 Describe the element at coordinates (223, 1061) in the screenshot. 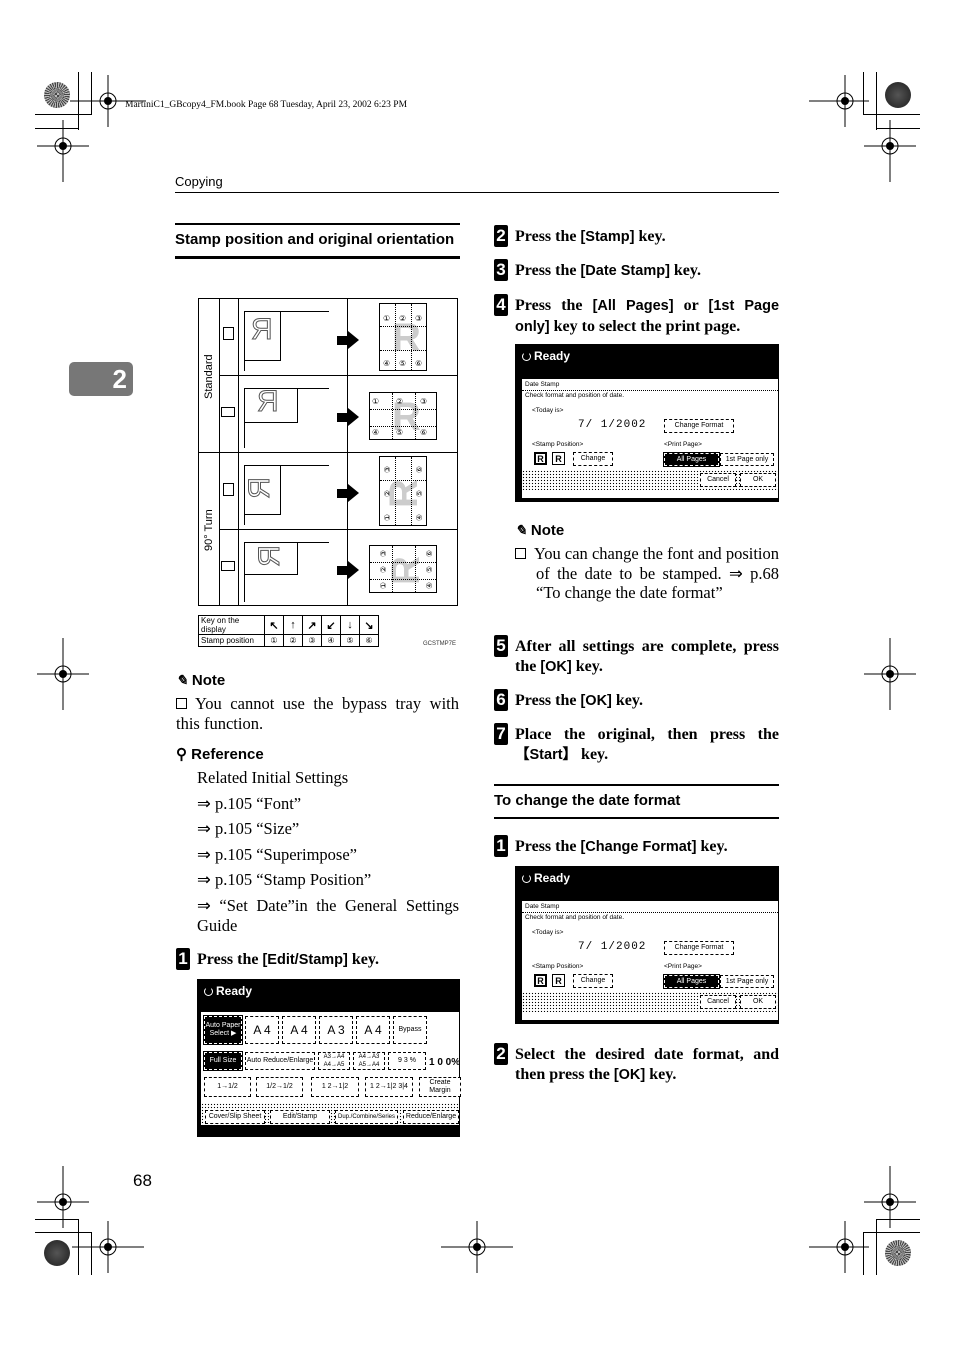

I see `full-size-button: Full Size` at that location.